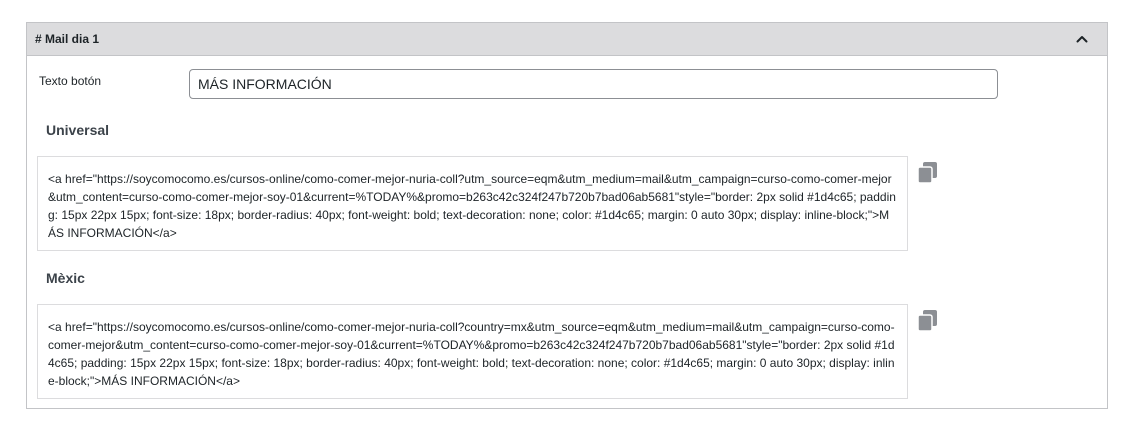 Image resolution: width=1127 pixels, height=438 pixels. I want to click on panel-header: # Mail dia 1, so click(567, 39).